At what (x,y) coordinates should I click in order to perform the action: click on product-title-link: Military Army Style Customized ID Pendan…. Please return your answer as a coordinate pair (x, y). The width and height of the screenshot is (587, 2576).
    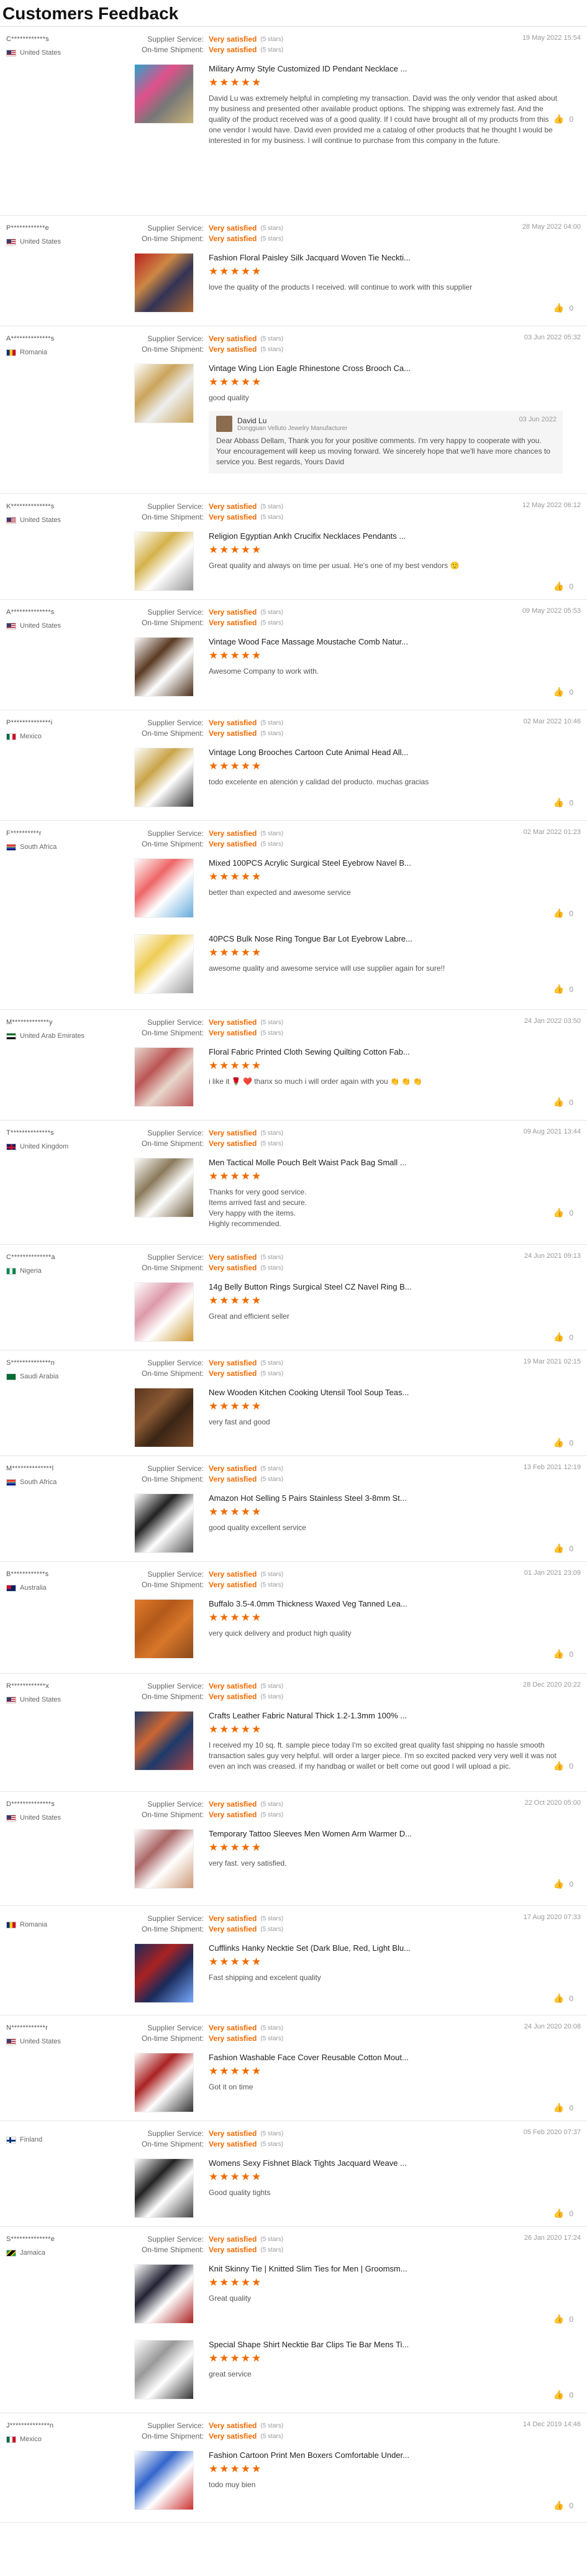
    Looking at the image, I should click on (386, 68).